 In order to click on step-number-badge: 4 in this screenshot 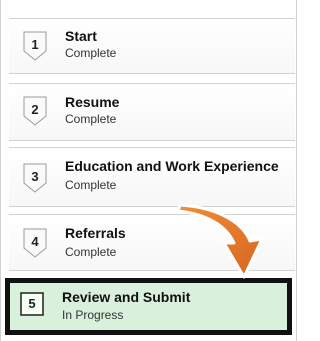, I will do `click(35, 243)`.